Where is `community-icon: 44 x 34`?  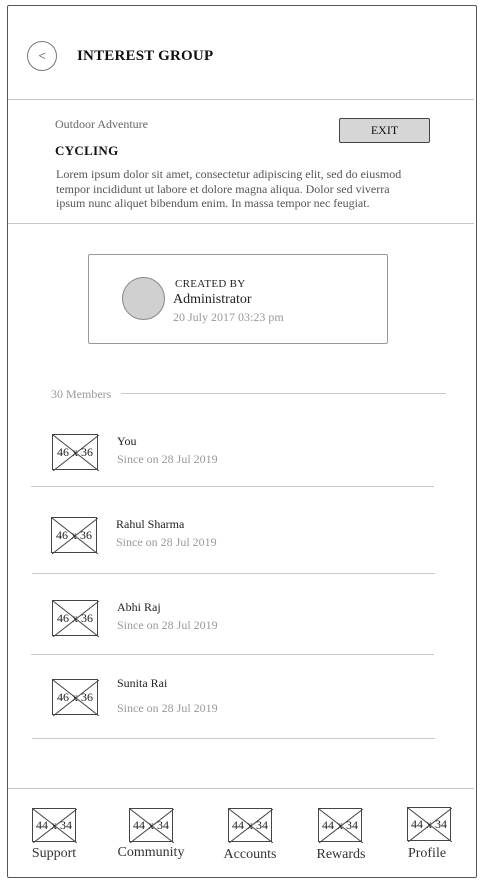 community-icon: 44 x 34 is located at coordinates (151, 825).